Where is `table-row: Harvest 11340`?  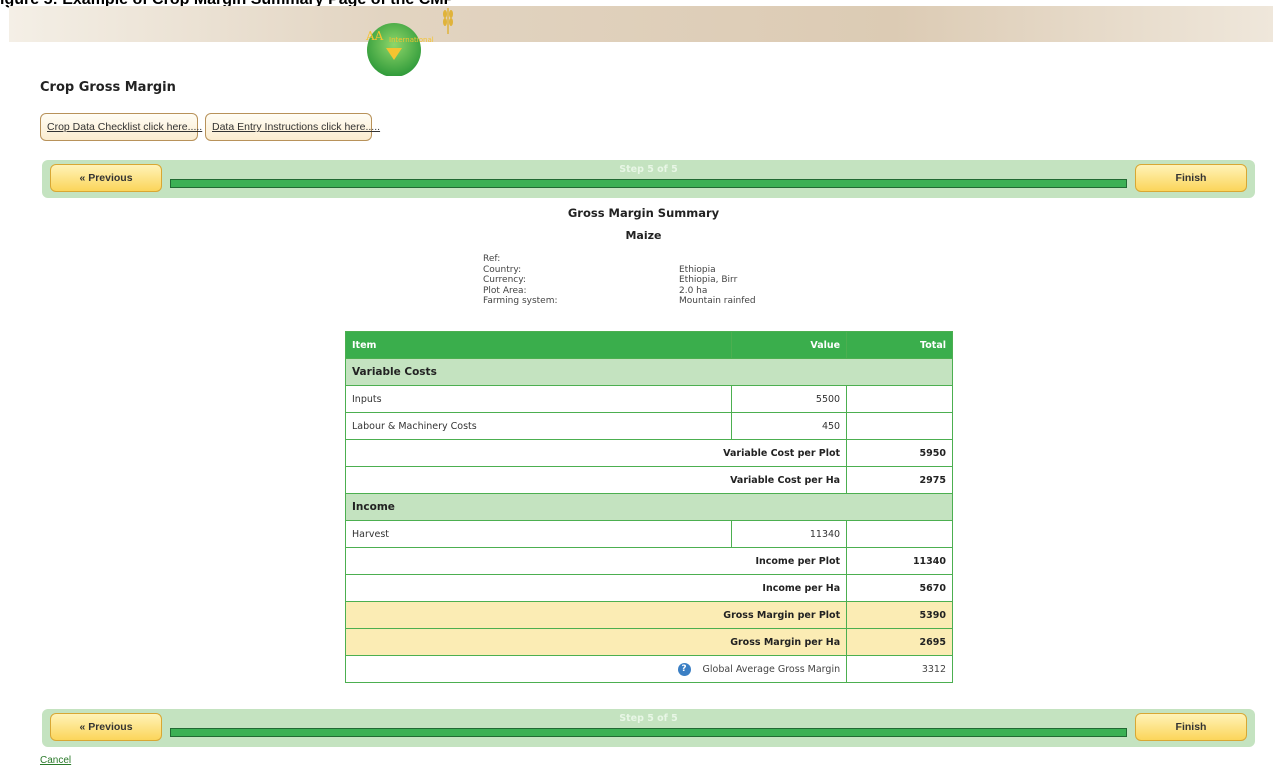 table-row: Harvest 11340 is located at coordinates (648, 534).